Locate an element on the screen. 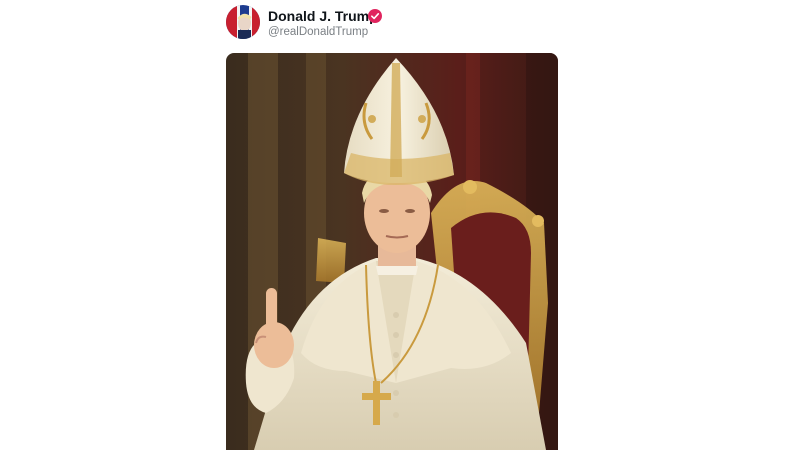 Image resolution: width=800 pixels, height=450 pixels. verified-badge-icon is located at coordinates (375, 16).